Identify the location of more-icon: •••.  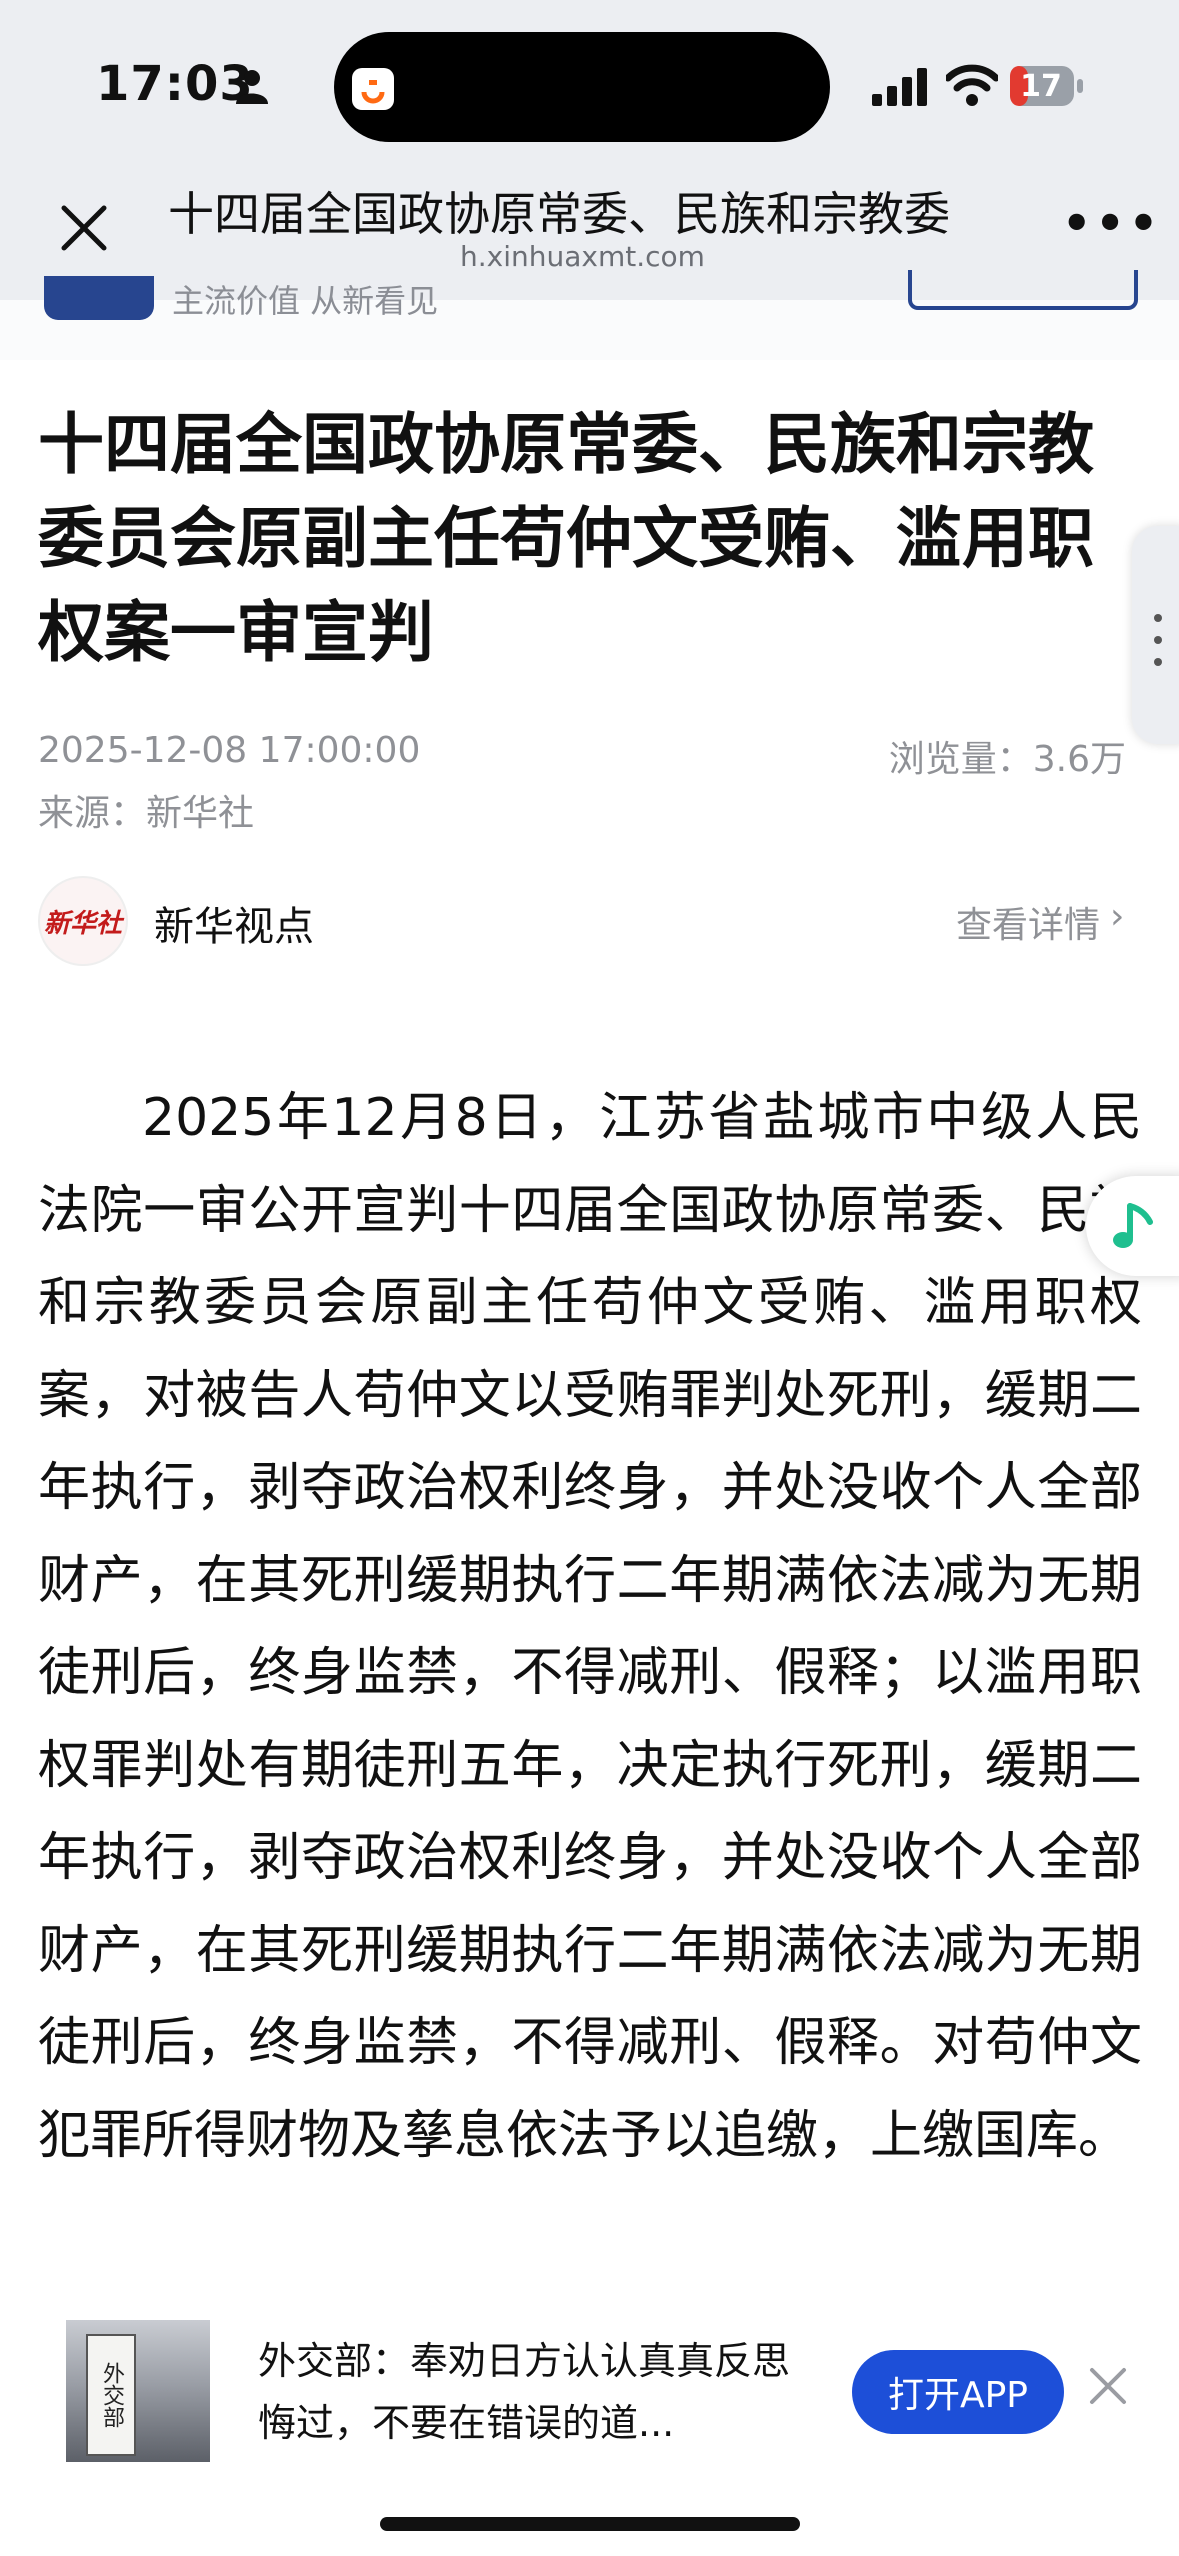
(1110, 228).